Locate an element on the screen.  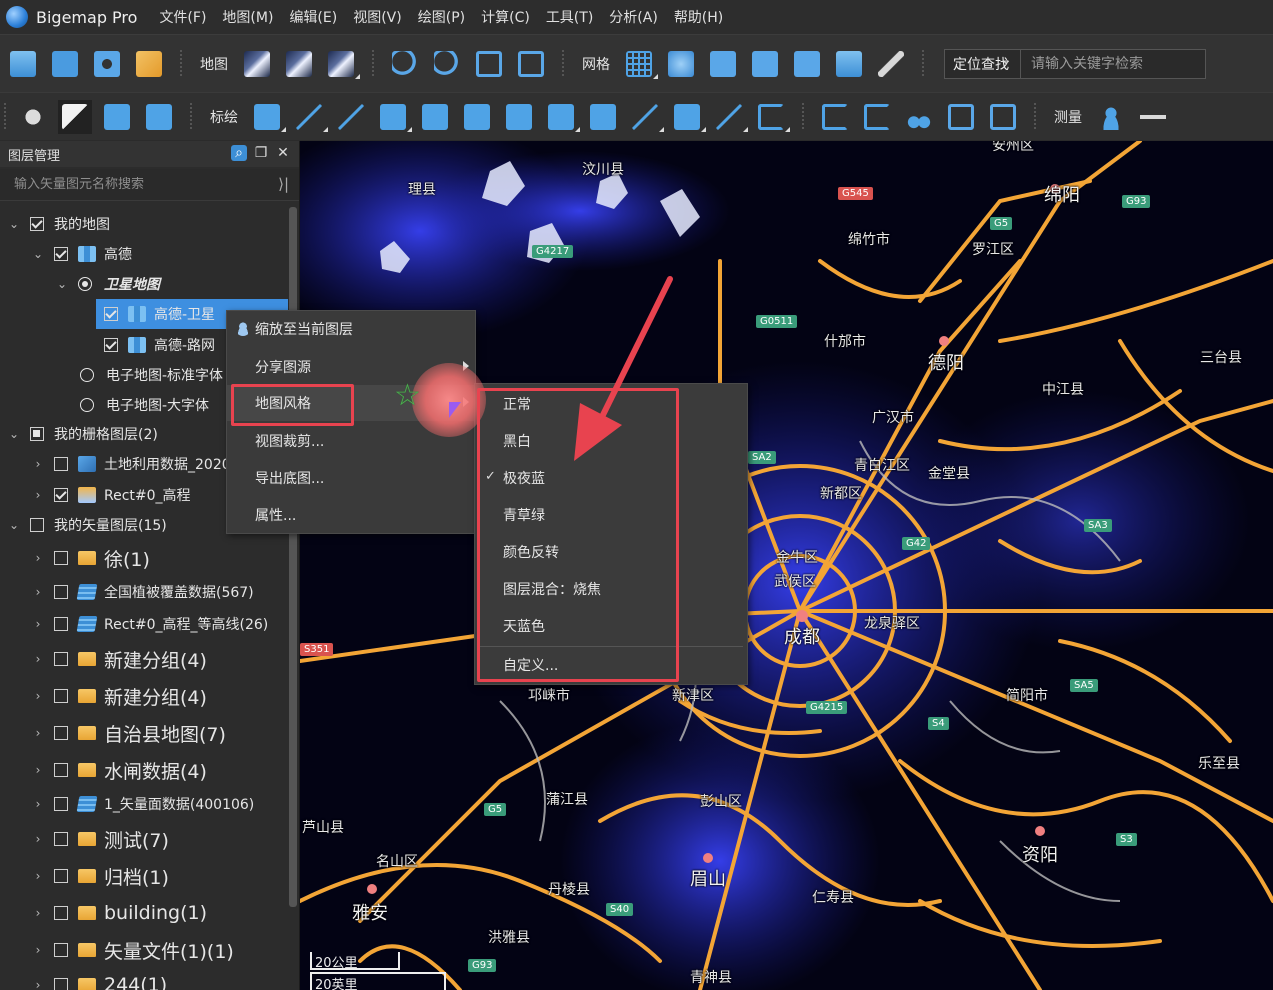
hook-button is located at coordinates (772, 117).